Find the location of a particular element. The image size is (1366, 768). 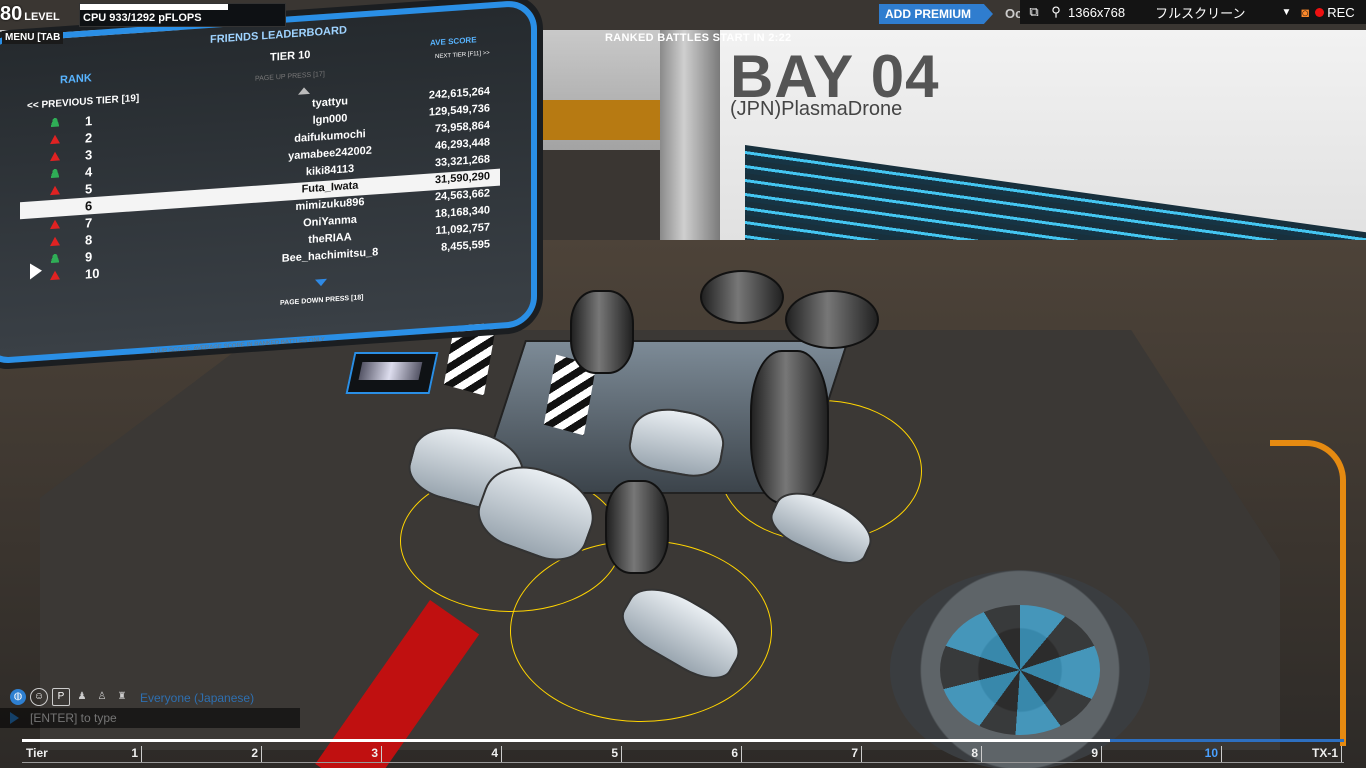

record-dot-icon is located at coordinates (1320, 12).